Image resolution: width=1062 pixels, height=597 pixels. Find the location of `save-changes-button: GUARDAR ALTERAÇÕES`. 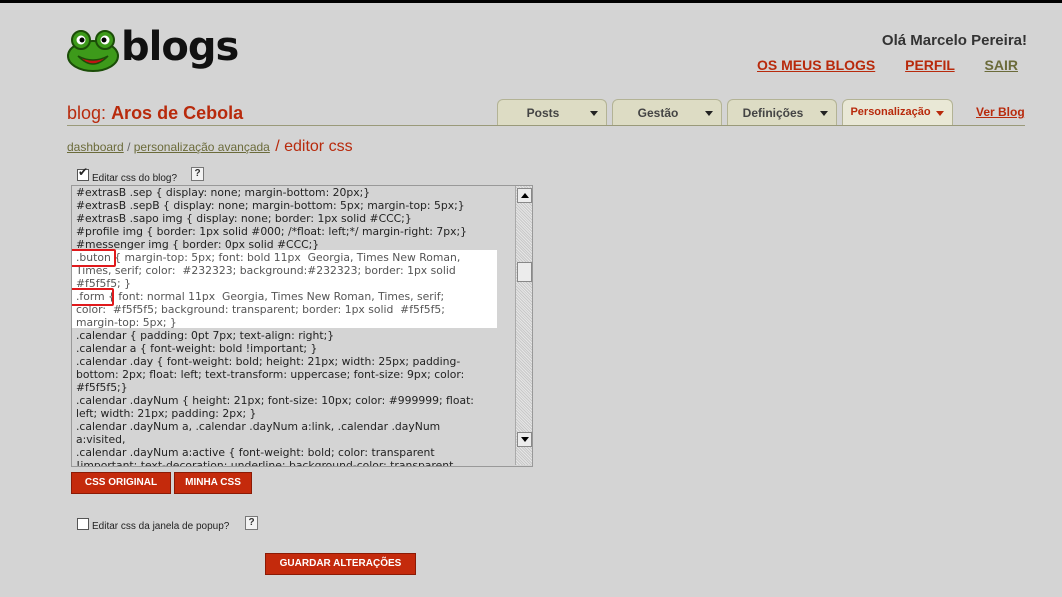

save-changes-button: GUARDAR ALTERAÇÕES is located at coordinates (340, 564).